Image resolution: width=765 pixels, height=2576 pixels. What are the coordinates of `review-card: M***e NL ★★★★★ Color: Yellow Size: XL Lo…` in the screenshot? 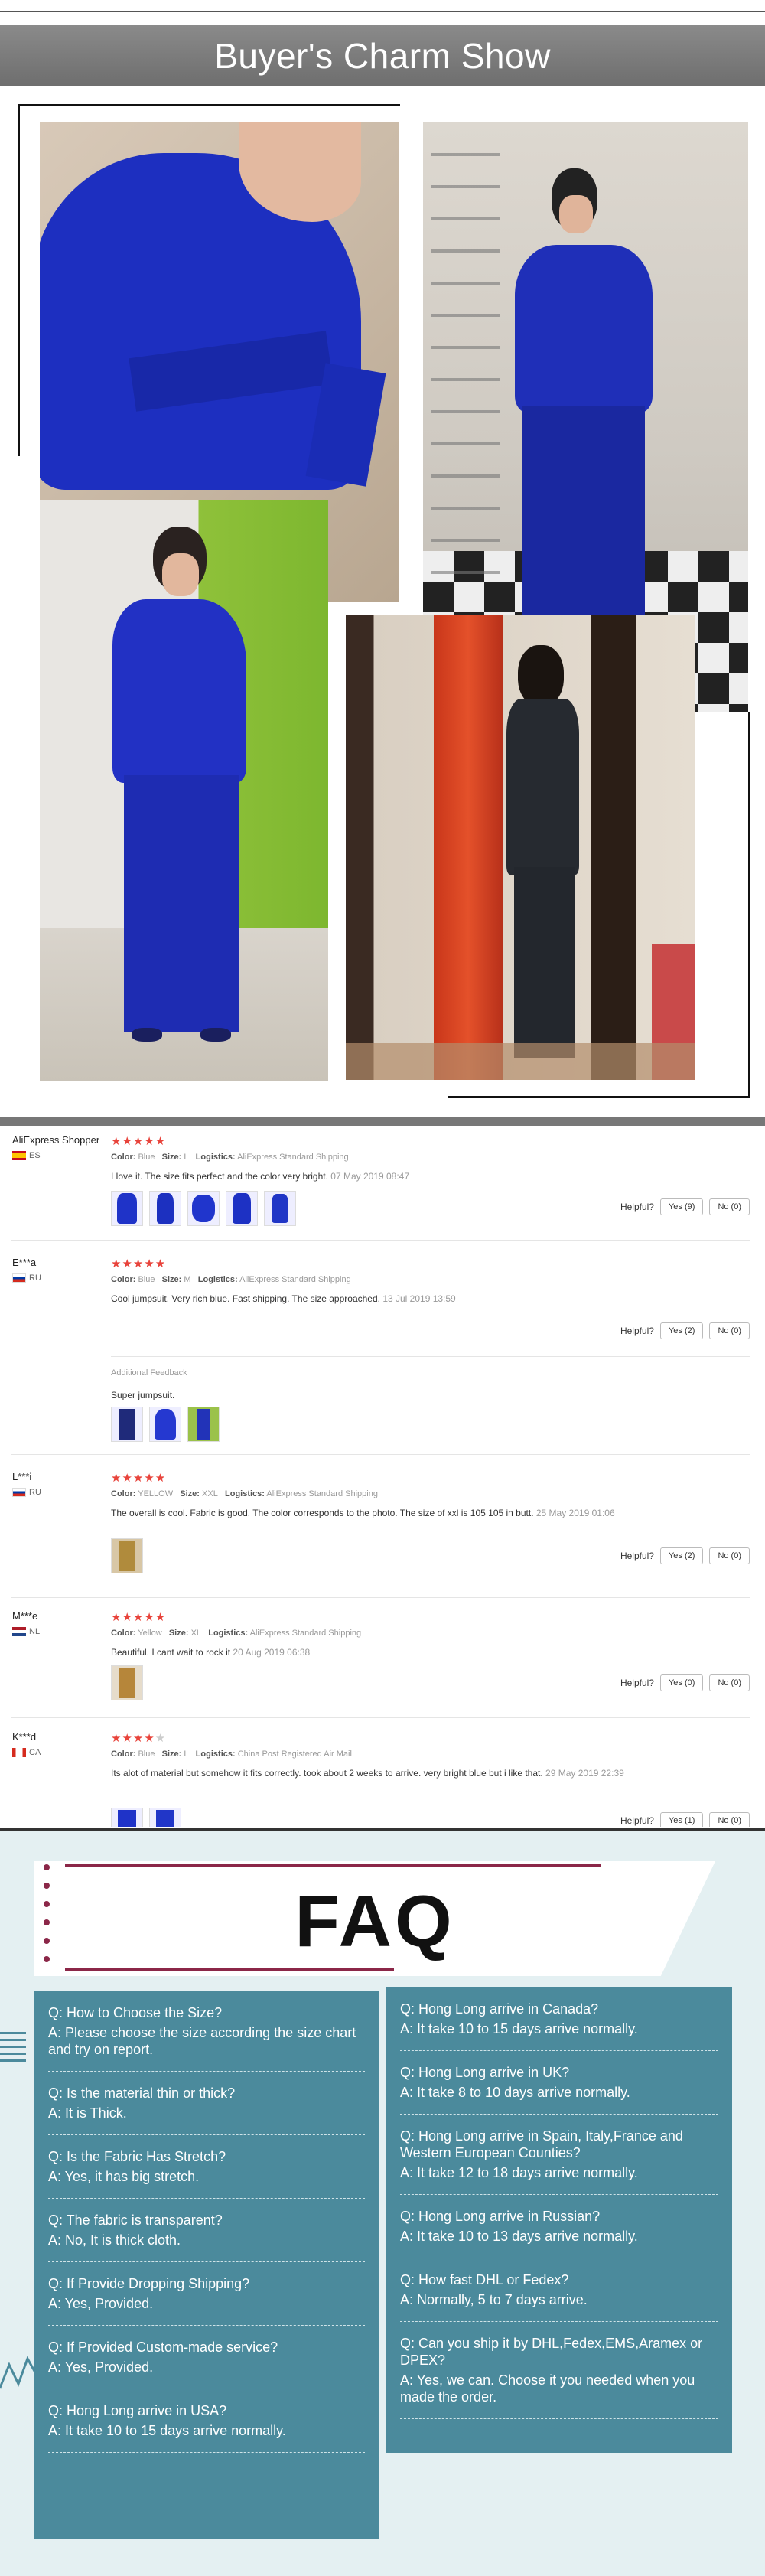 It's located at (382, 1663).